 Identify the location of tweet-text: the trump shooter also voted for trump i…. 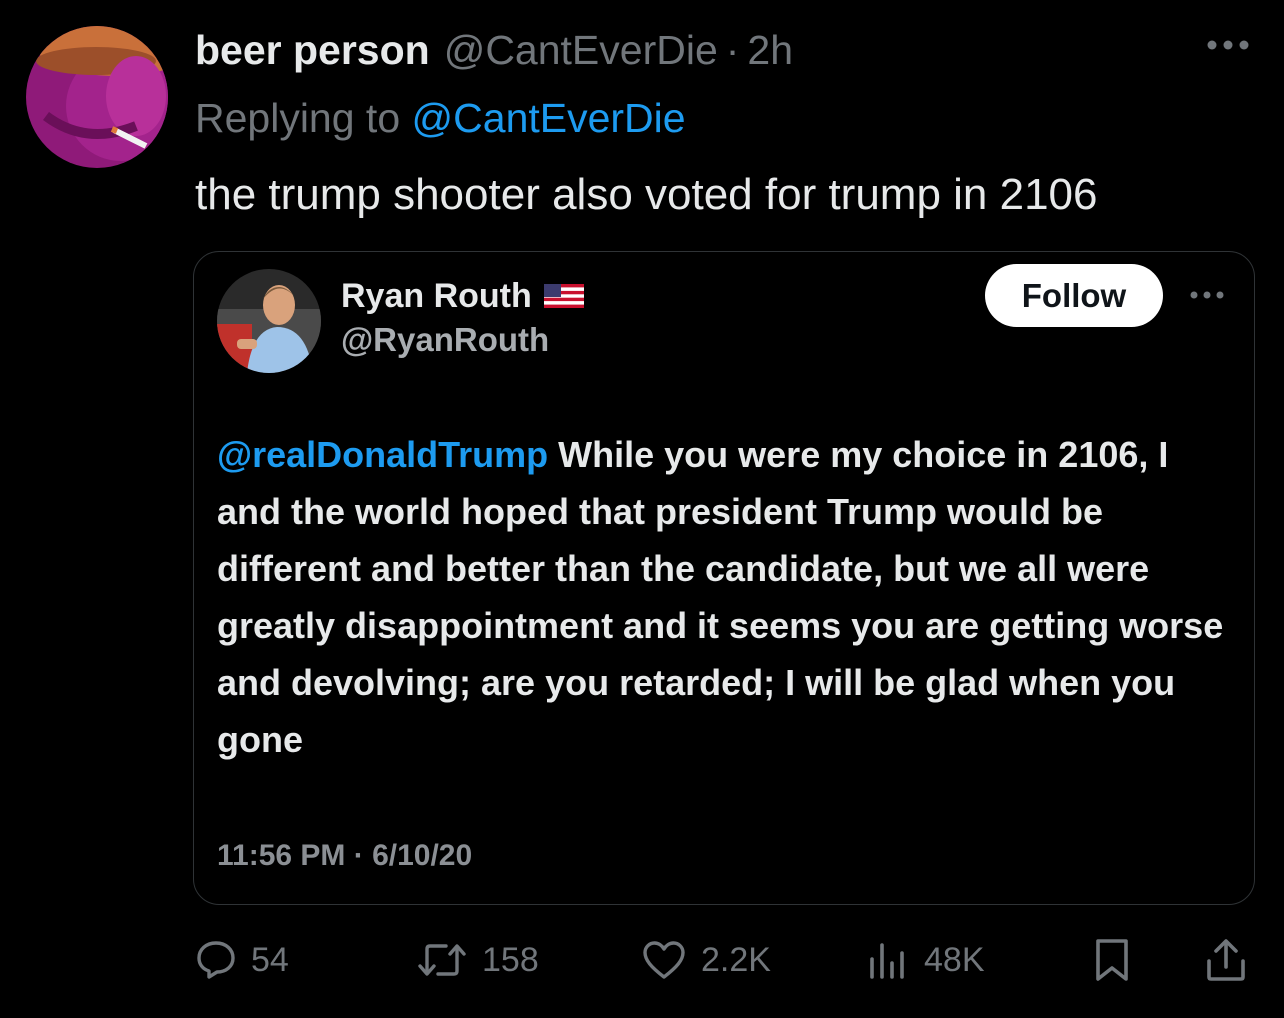
(646, 194).